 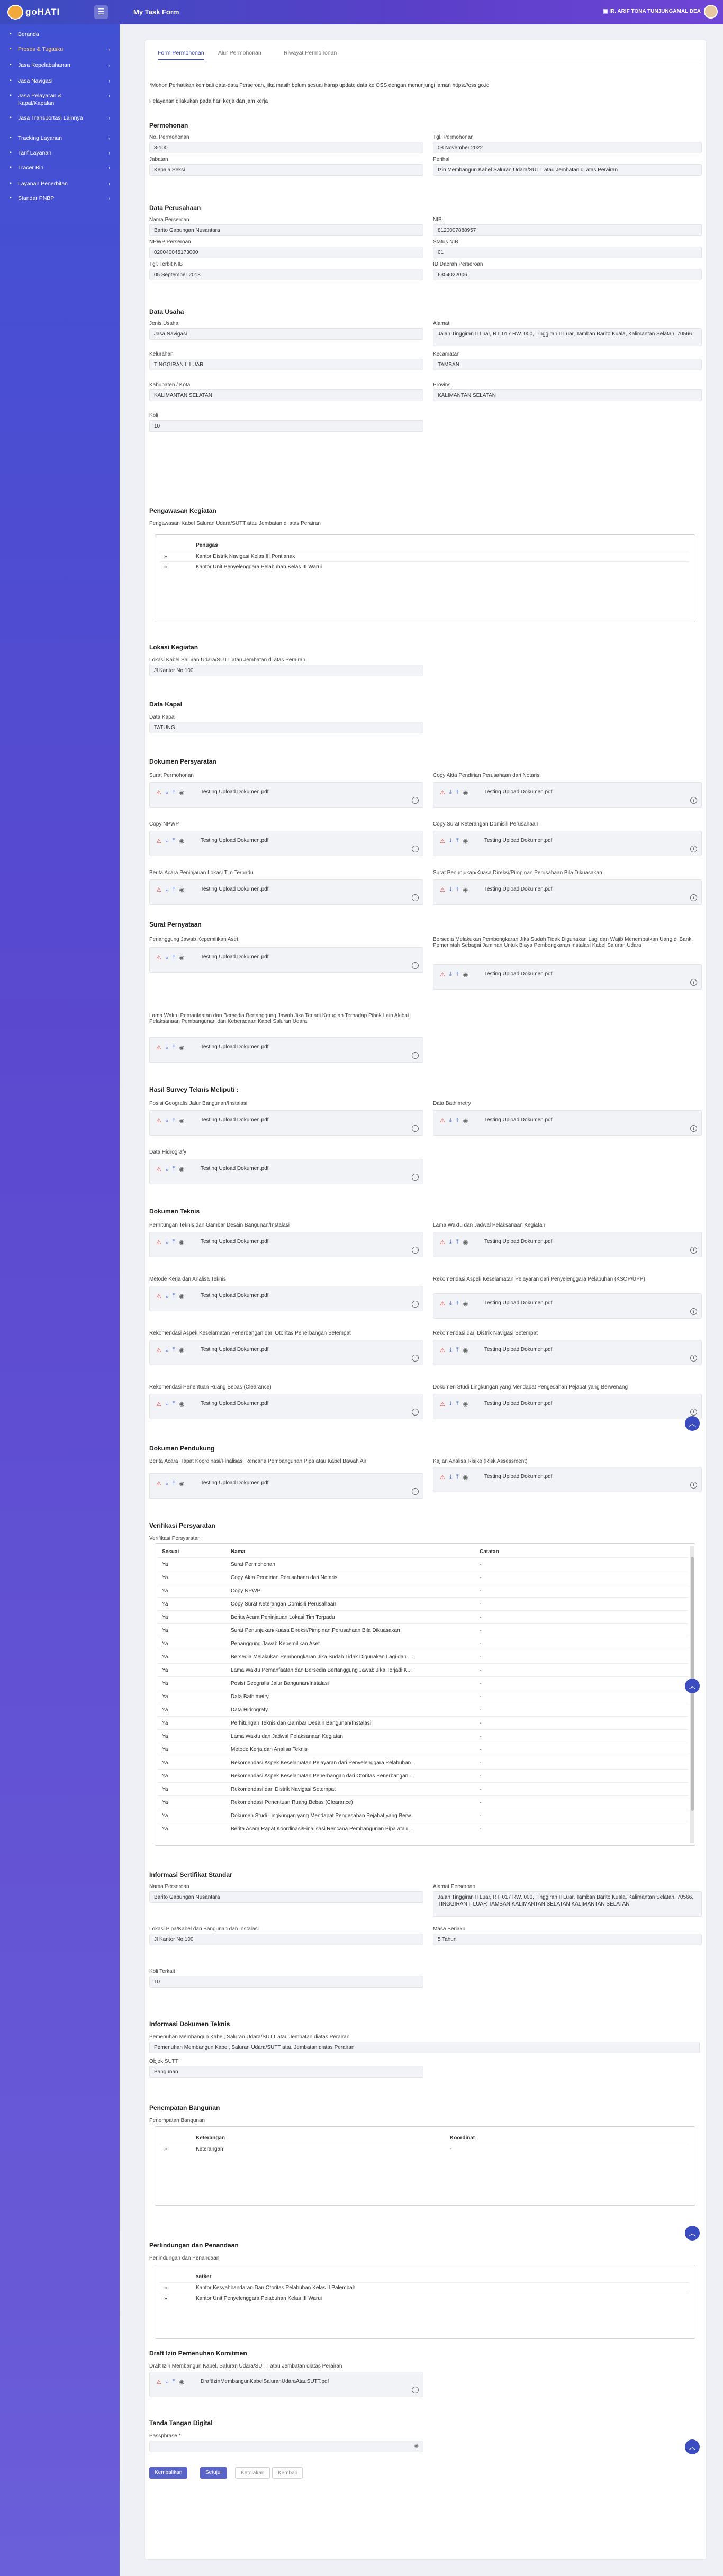 I want to click on menu-icon: ☰, so click(x=101, y=12).